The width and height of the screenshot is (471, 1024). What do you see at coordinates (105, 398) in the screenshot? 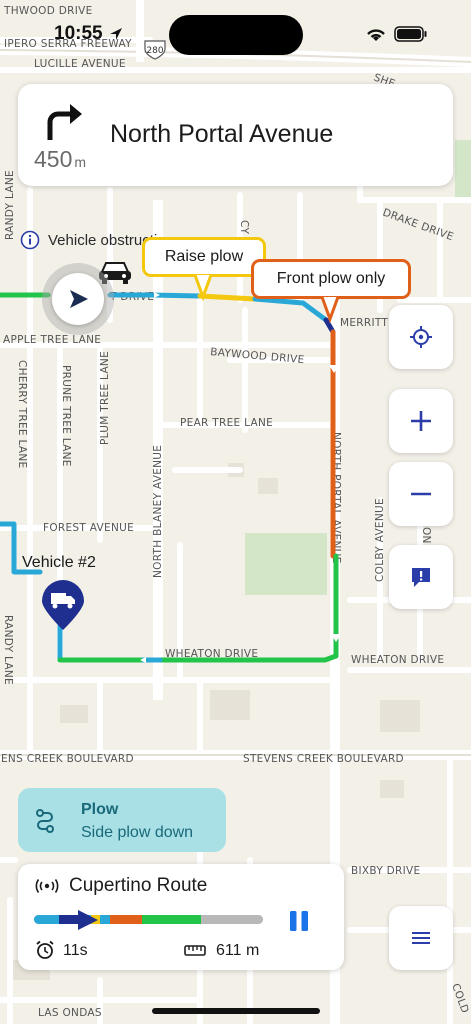
I see `street-label: PLUM TREE LANE` at bounding box center [105, 398].